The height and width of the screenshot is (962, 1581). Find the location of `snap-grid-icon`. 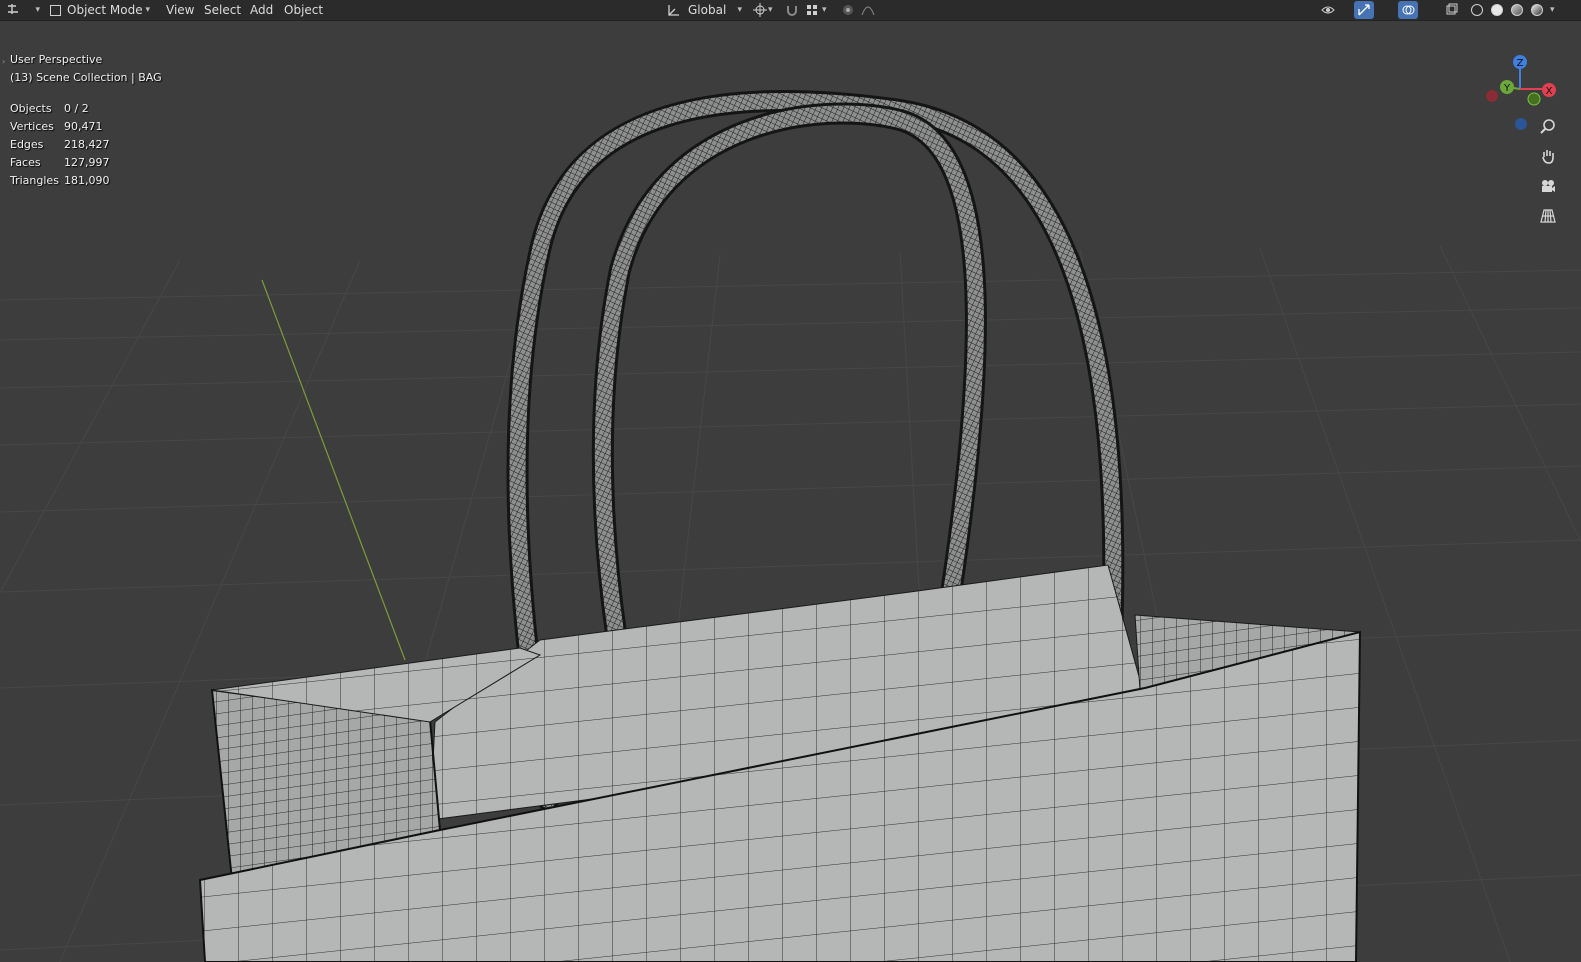

snap-grid-icon is located at coordinates (812, 10).